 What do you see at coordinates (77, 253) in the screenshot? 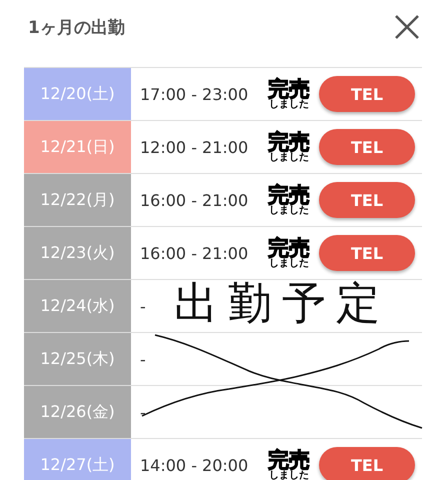
I see `date-cell: 12/23(火)` at bounding box center [77, 253].